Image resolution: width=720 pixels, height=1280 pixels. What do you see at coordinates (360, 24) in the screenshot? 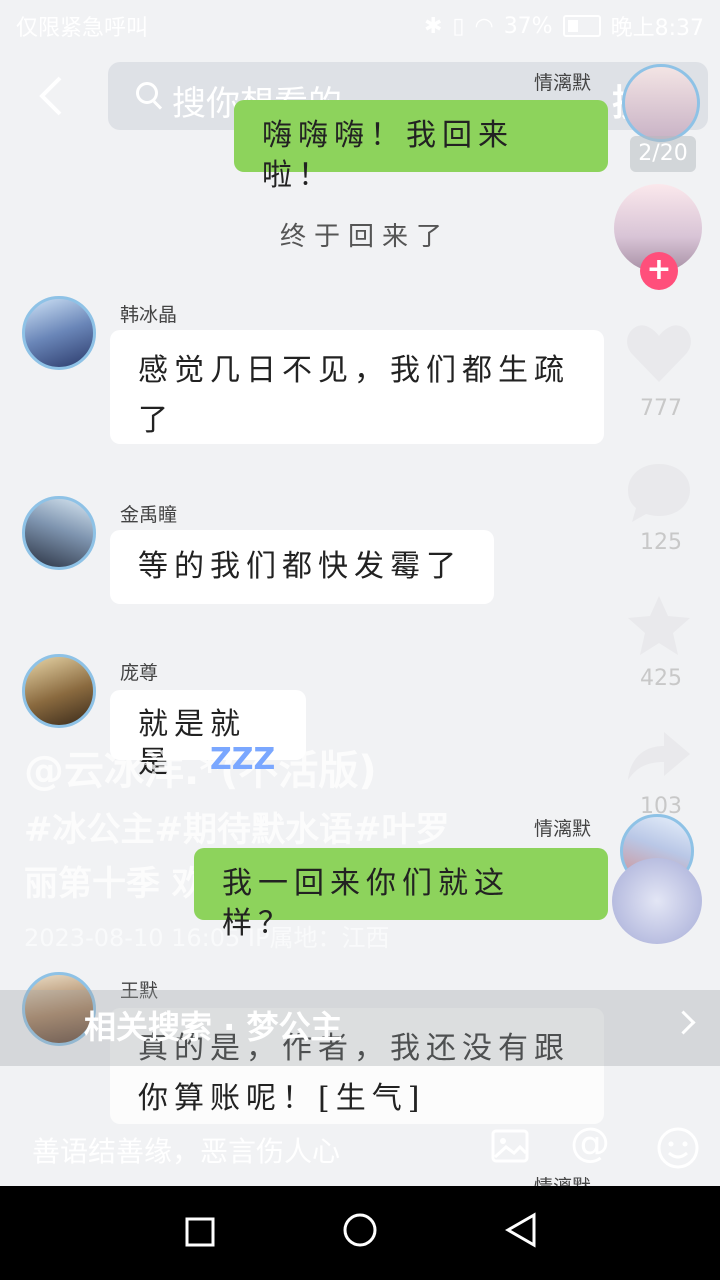
I see `status-bar: 仅限紧急呼叫 ✱ ▯ ◠ 37% 晚上8:37` at bounding box center [360, 24].